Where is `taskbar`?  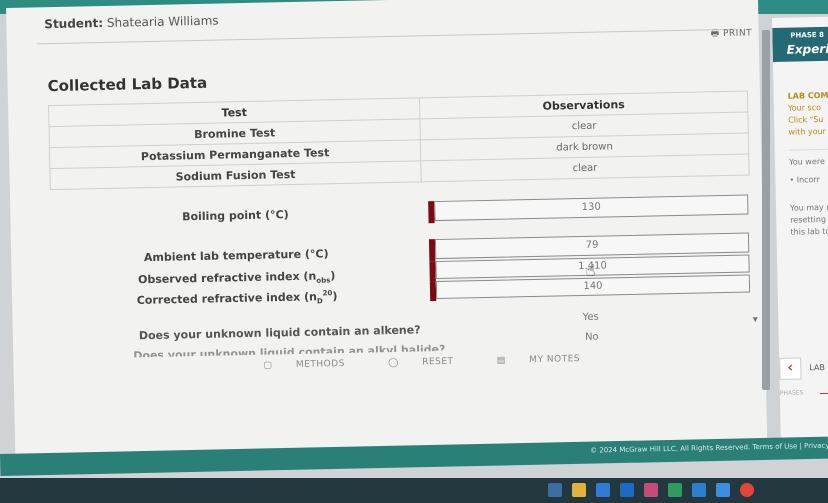
taskbar is located at coordinates (414, 490).